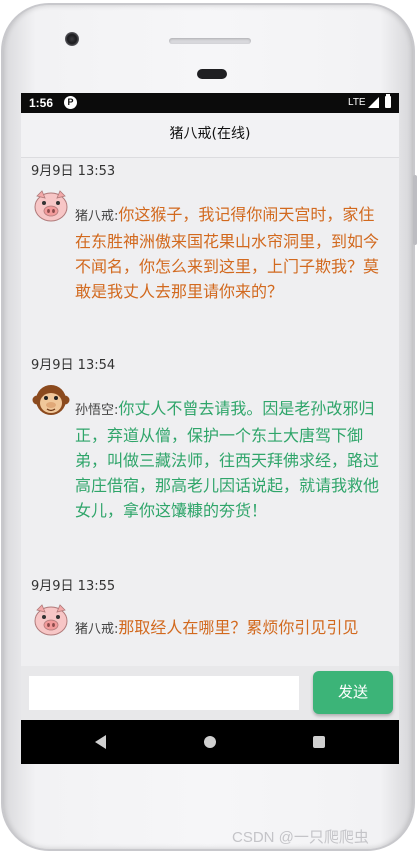 The image size is (419, 856). Describe the element at coordinates (300, 837) in the screenshot. I see `watermark: CSDN @一只爬爬虫` at that location.